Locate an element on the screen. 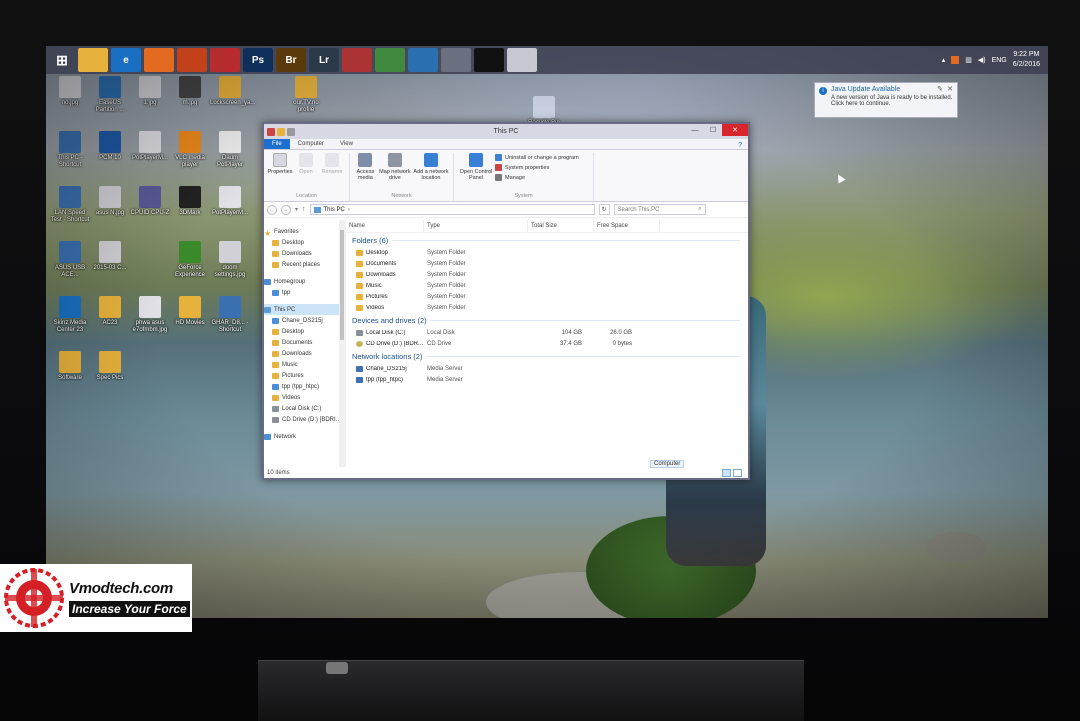 This screenshot has width=1080, height=721. maximize-button: ☐ is located at coordinates (713, 130).